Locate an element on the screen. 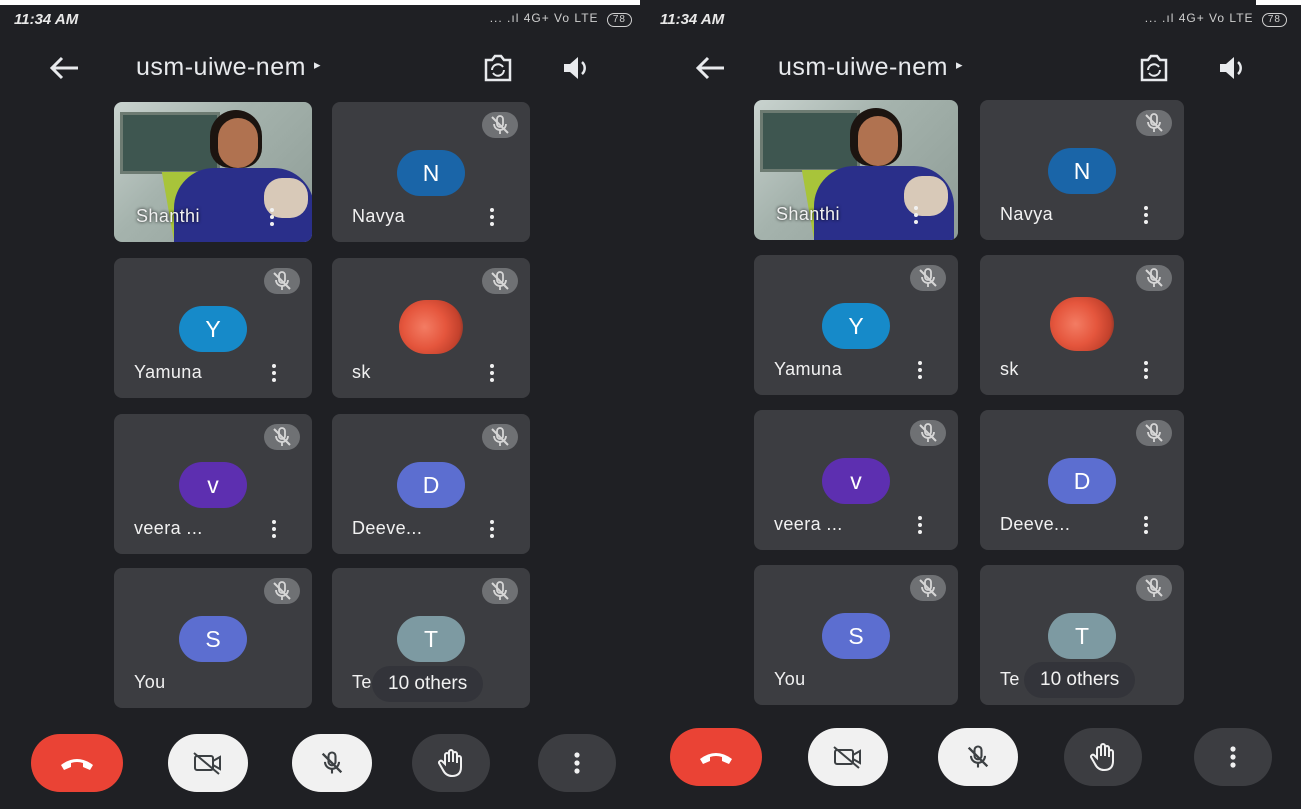 The width and height of the screenshot is (1301, 809). caret-right-icon: ▸ is located at coordinates (959, 65).